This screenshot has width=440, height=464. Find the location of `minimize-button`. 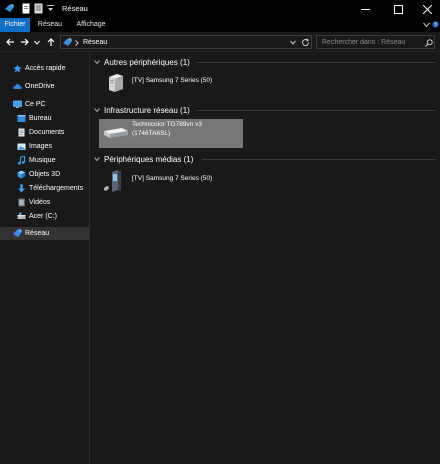

minimize-button is located at coordinates (365, 9).